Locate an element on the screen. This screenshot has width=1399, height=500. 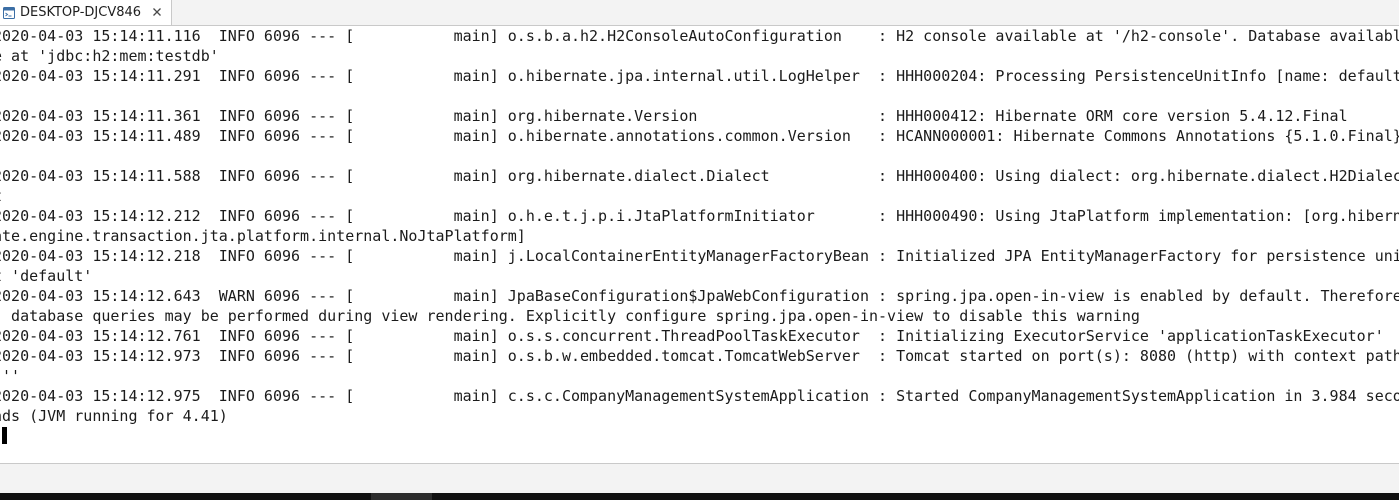
tab-terminal: DESKTOP-DJCV846 is located at coordinates (86, 12).